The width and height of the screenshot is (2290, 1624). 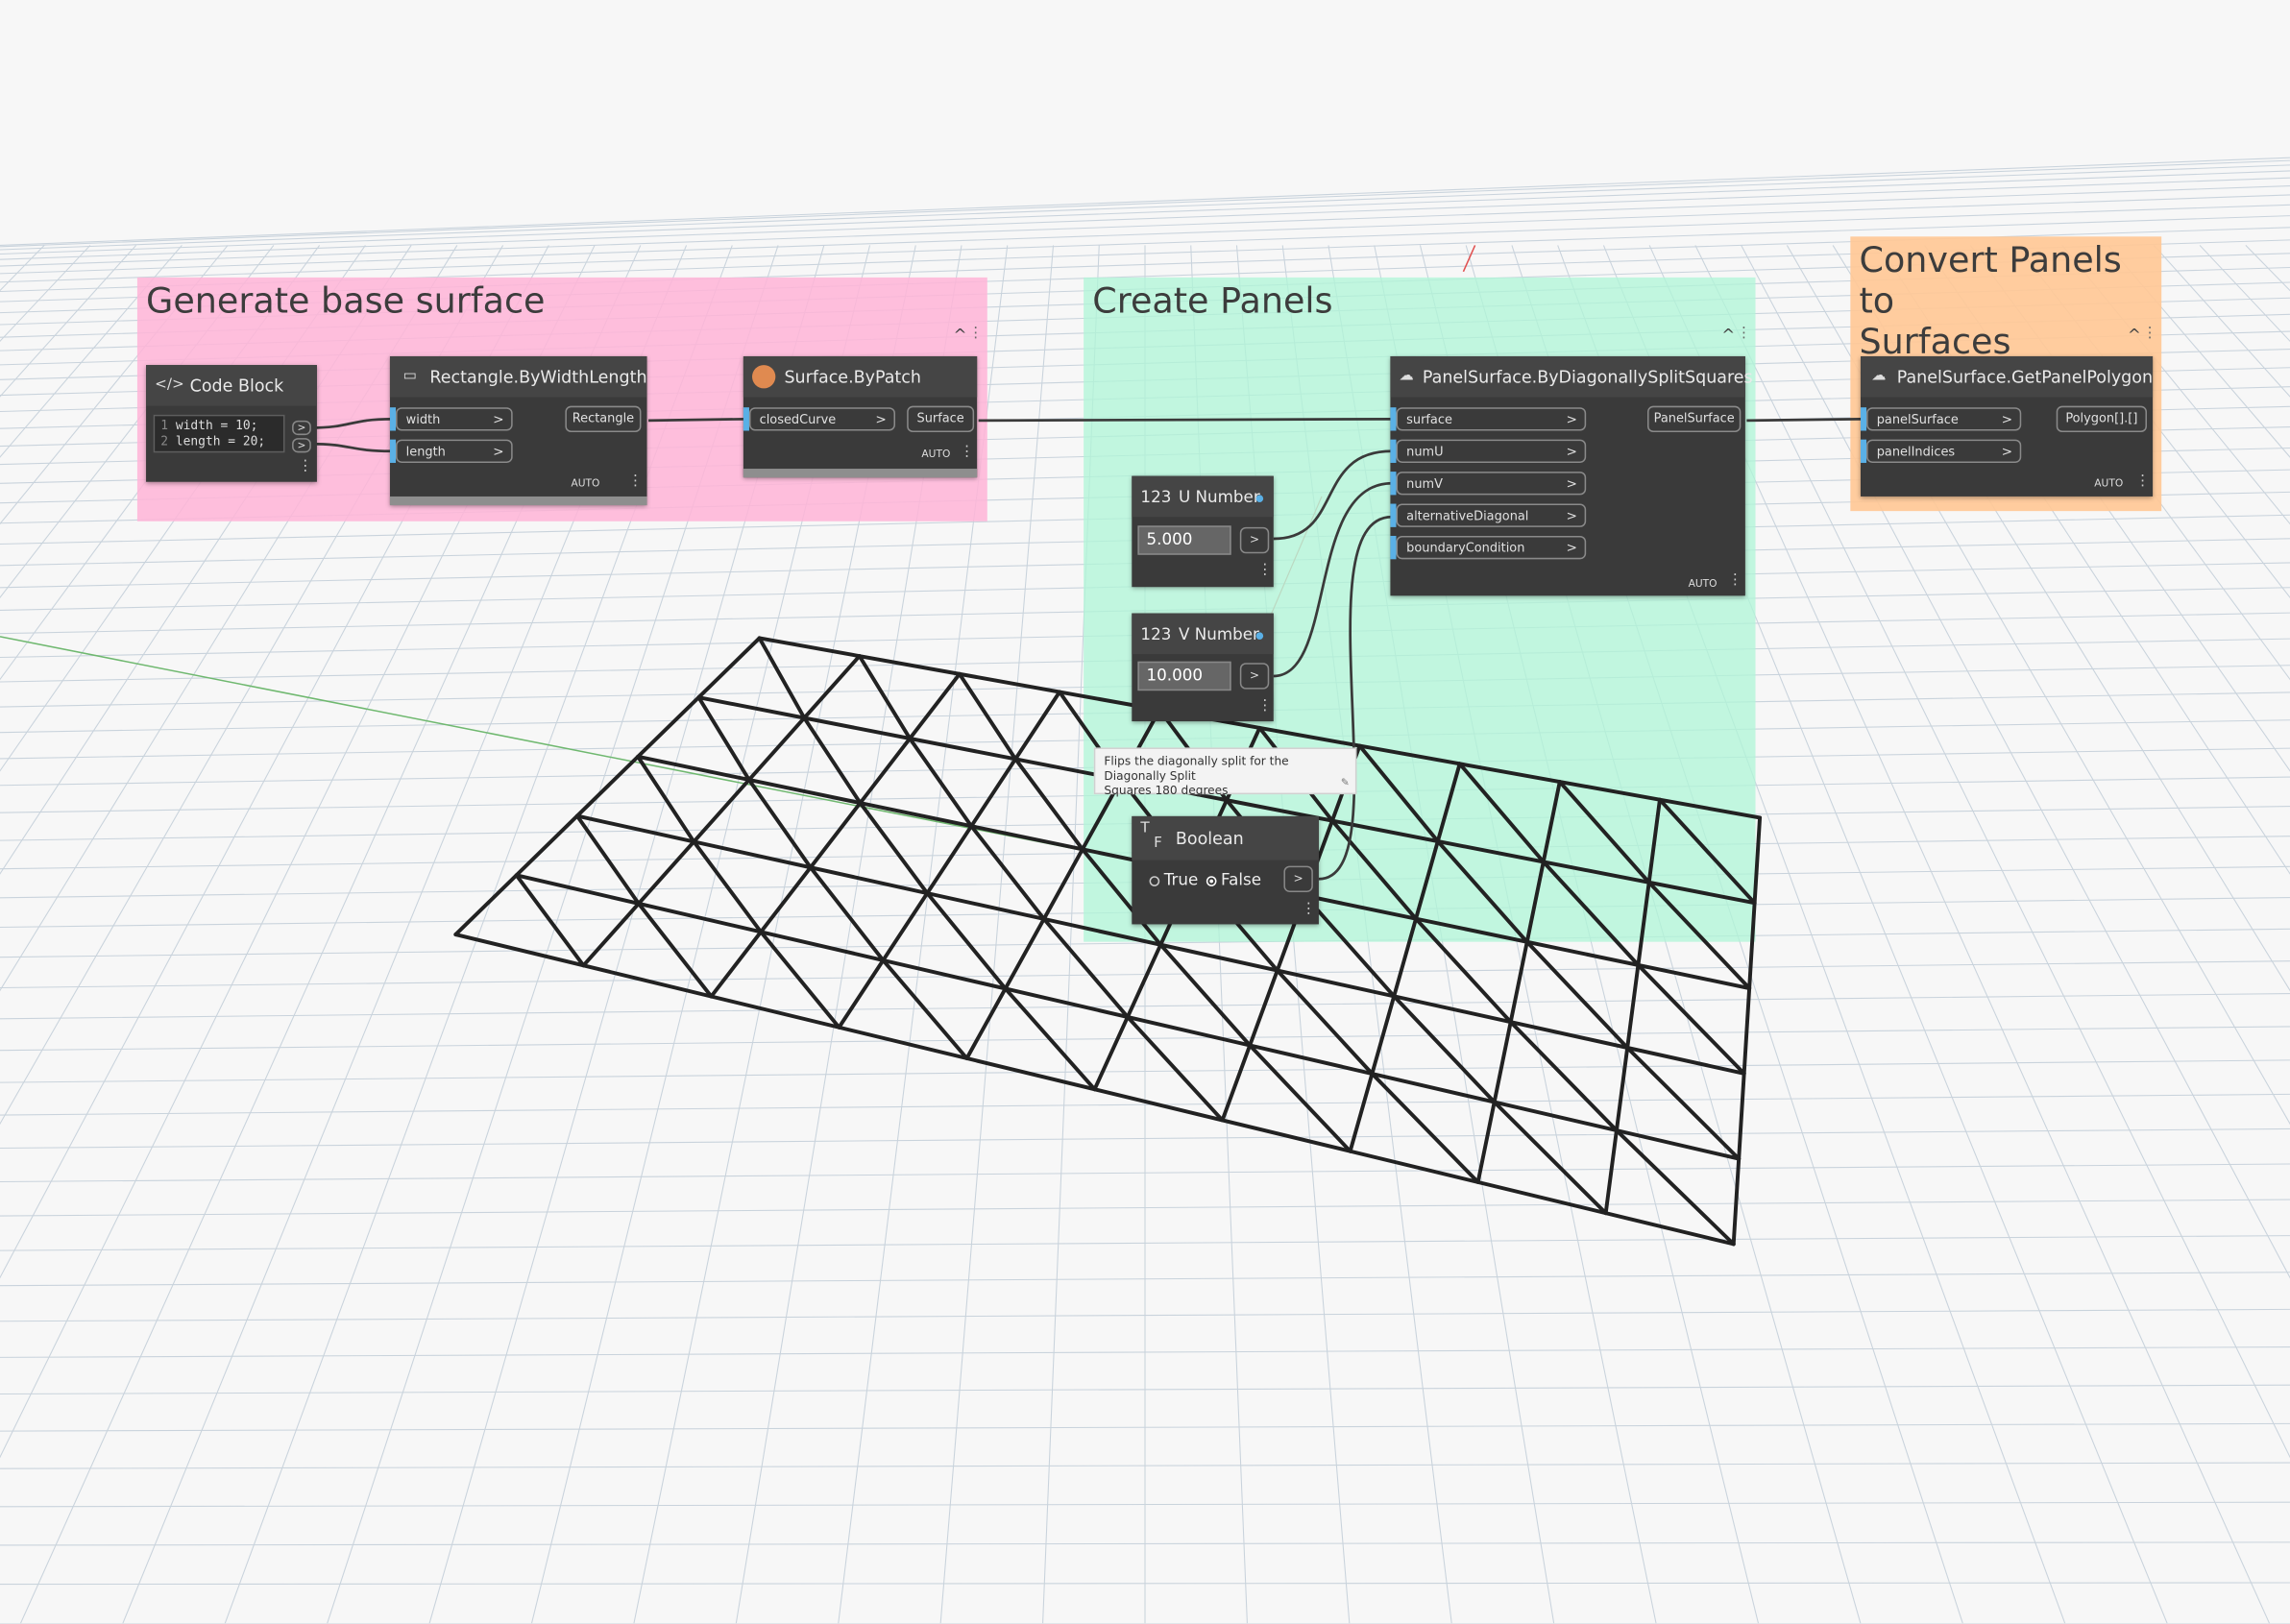 What do you see at coordinates (1345, 782) in the screenshot?
I see `pin-icon: ✎` at bounding box center [1345, 782].